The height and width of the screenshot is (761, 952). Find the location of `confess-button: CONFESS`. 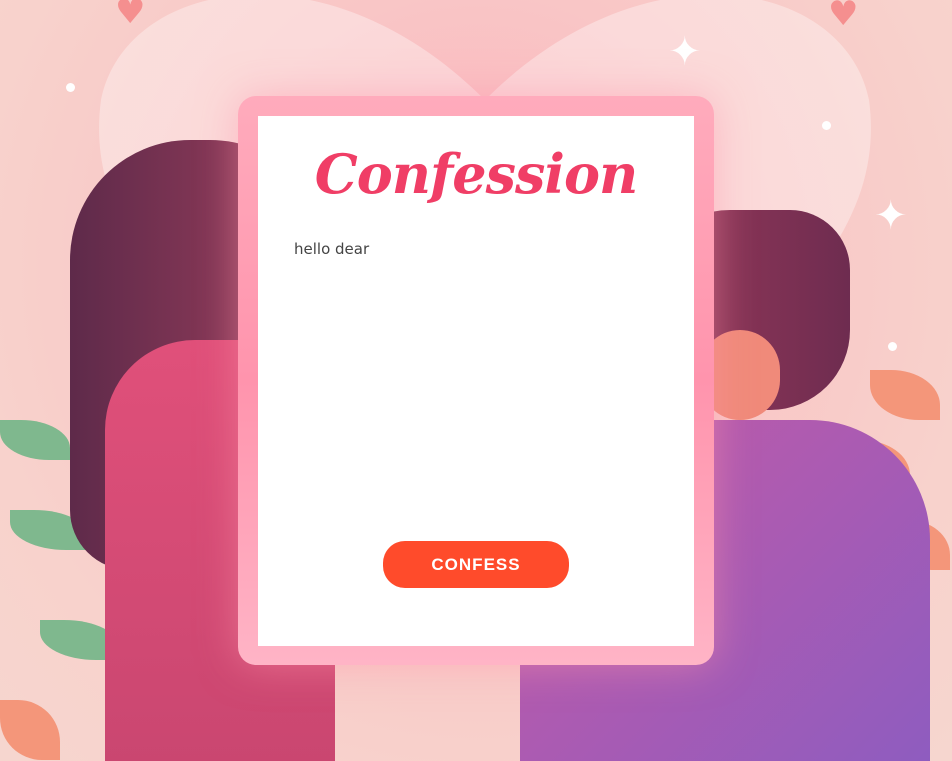

confess-button: CONFESS is located at coordinates (476, 564).